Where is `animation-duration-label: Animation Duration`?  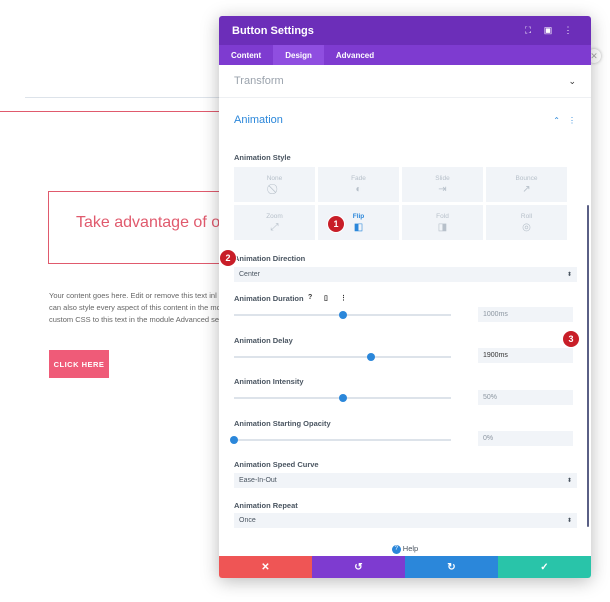
animation-duration-label: Animation Duration is located at coordinates (269, 298).